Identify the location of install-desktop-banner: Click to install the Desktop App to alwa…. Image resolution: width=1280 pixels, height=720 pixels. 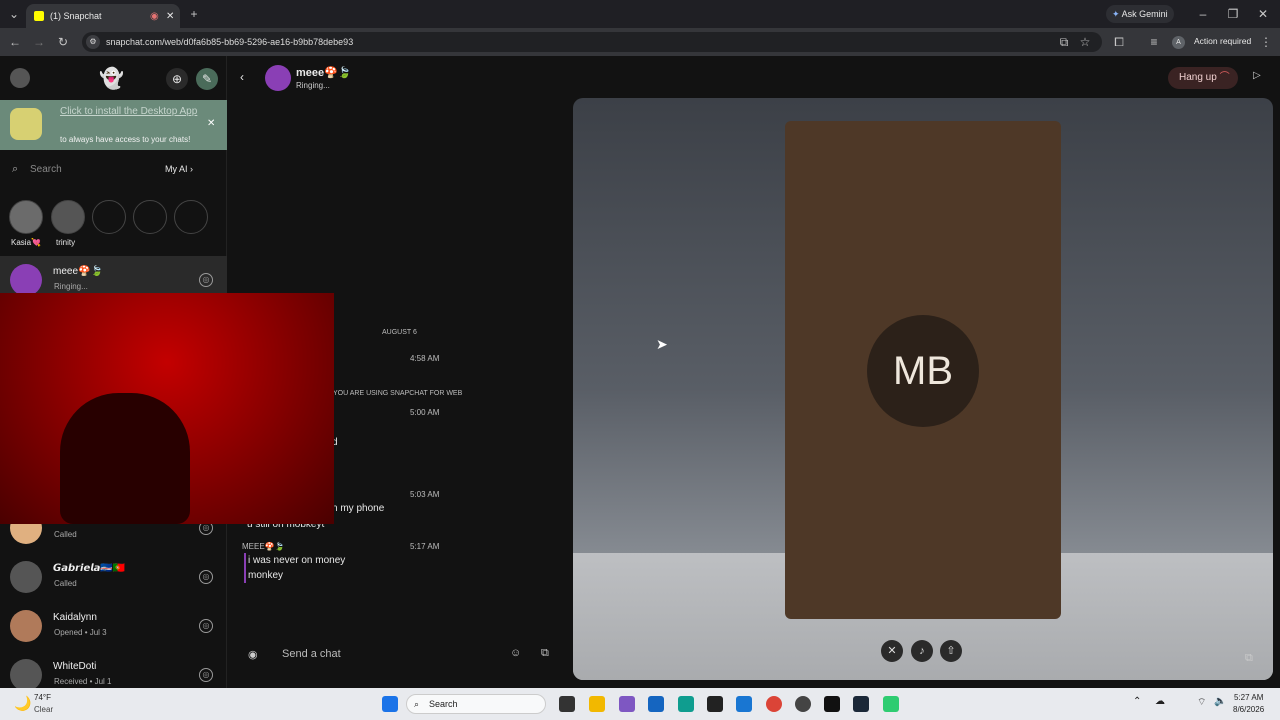
(113, 125).